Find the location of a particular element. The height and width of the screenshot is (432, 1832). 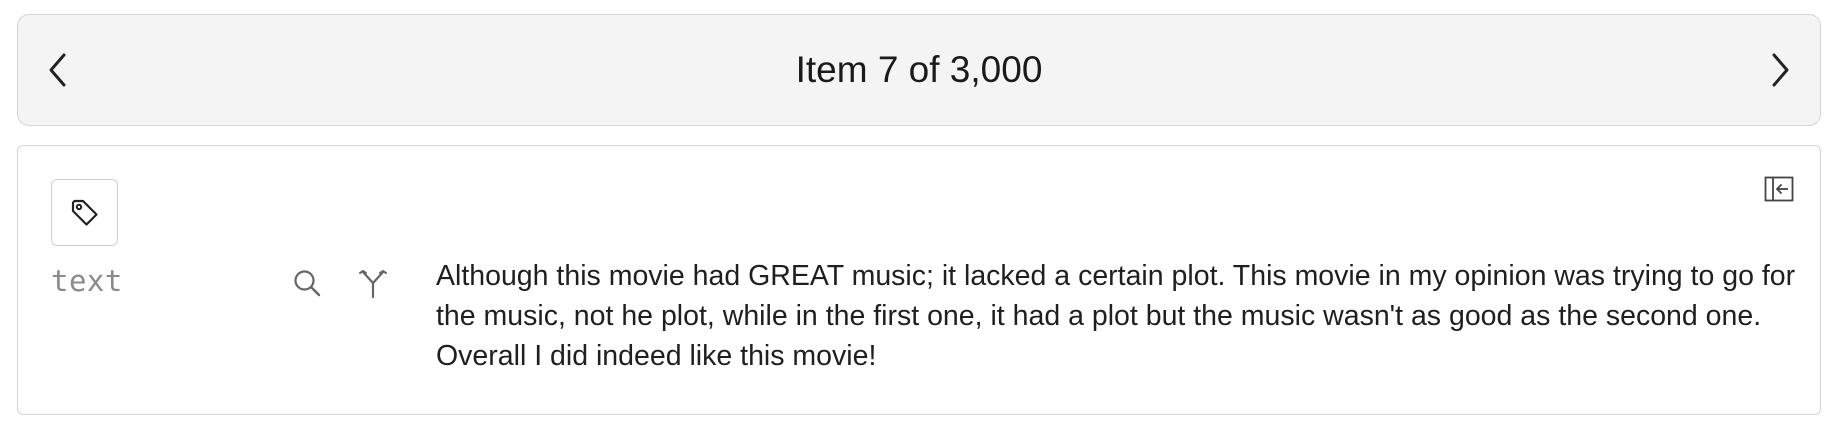

field-name-label: text is located at coordinates (87, 281).